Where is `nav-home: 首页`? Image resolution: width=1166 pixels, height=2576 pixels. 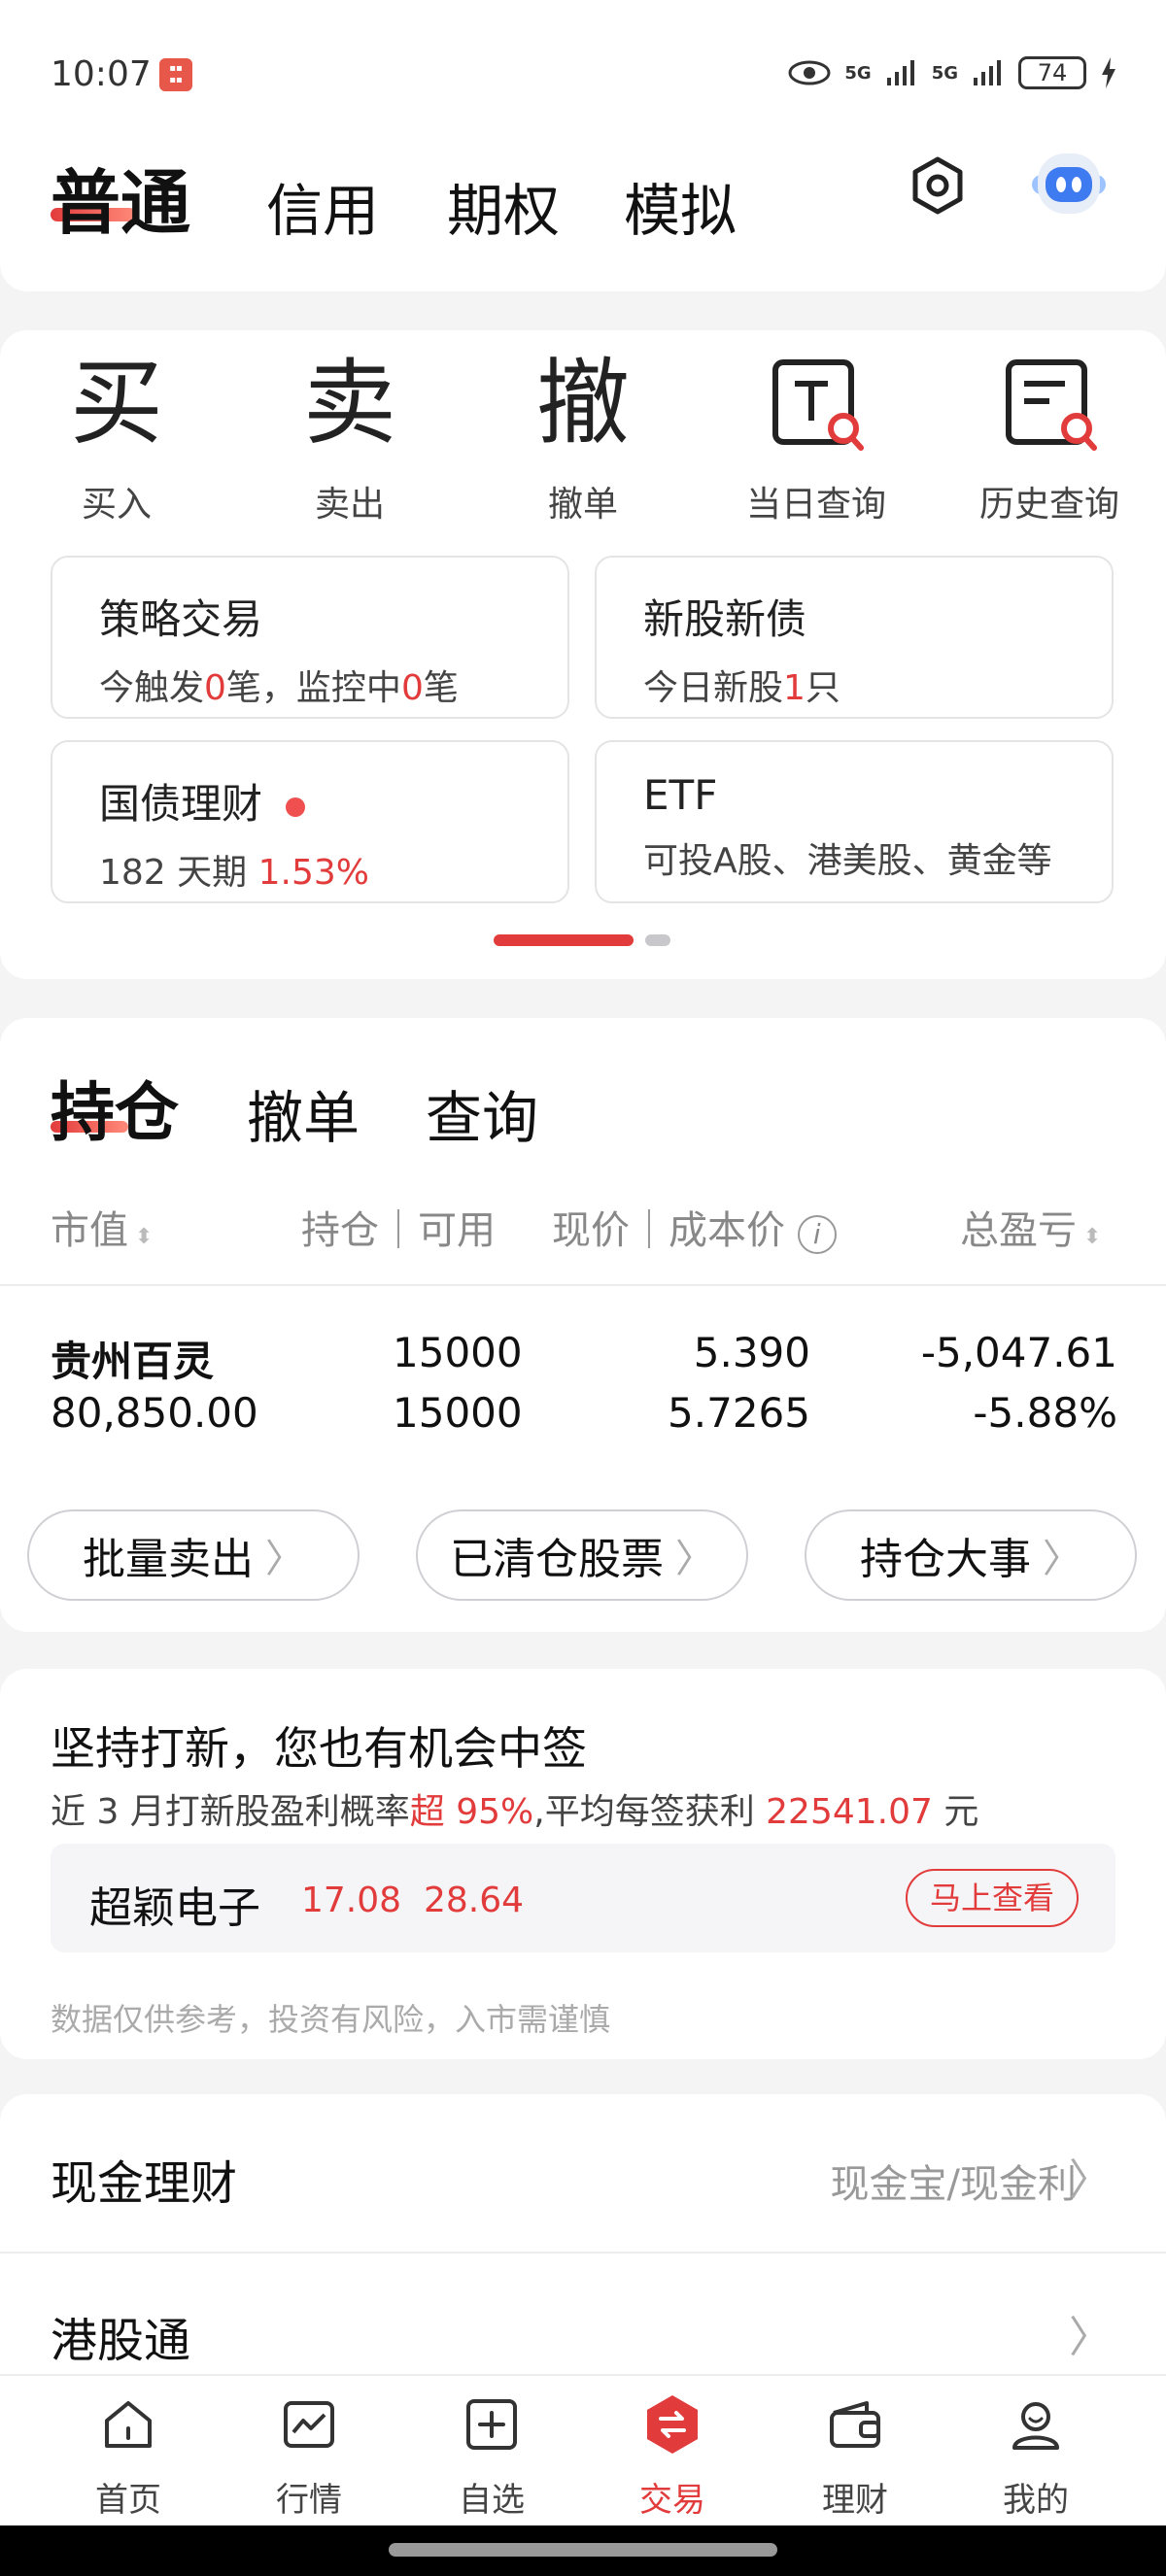 nav-home: 首页 is located at coordinates (128, 2453).